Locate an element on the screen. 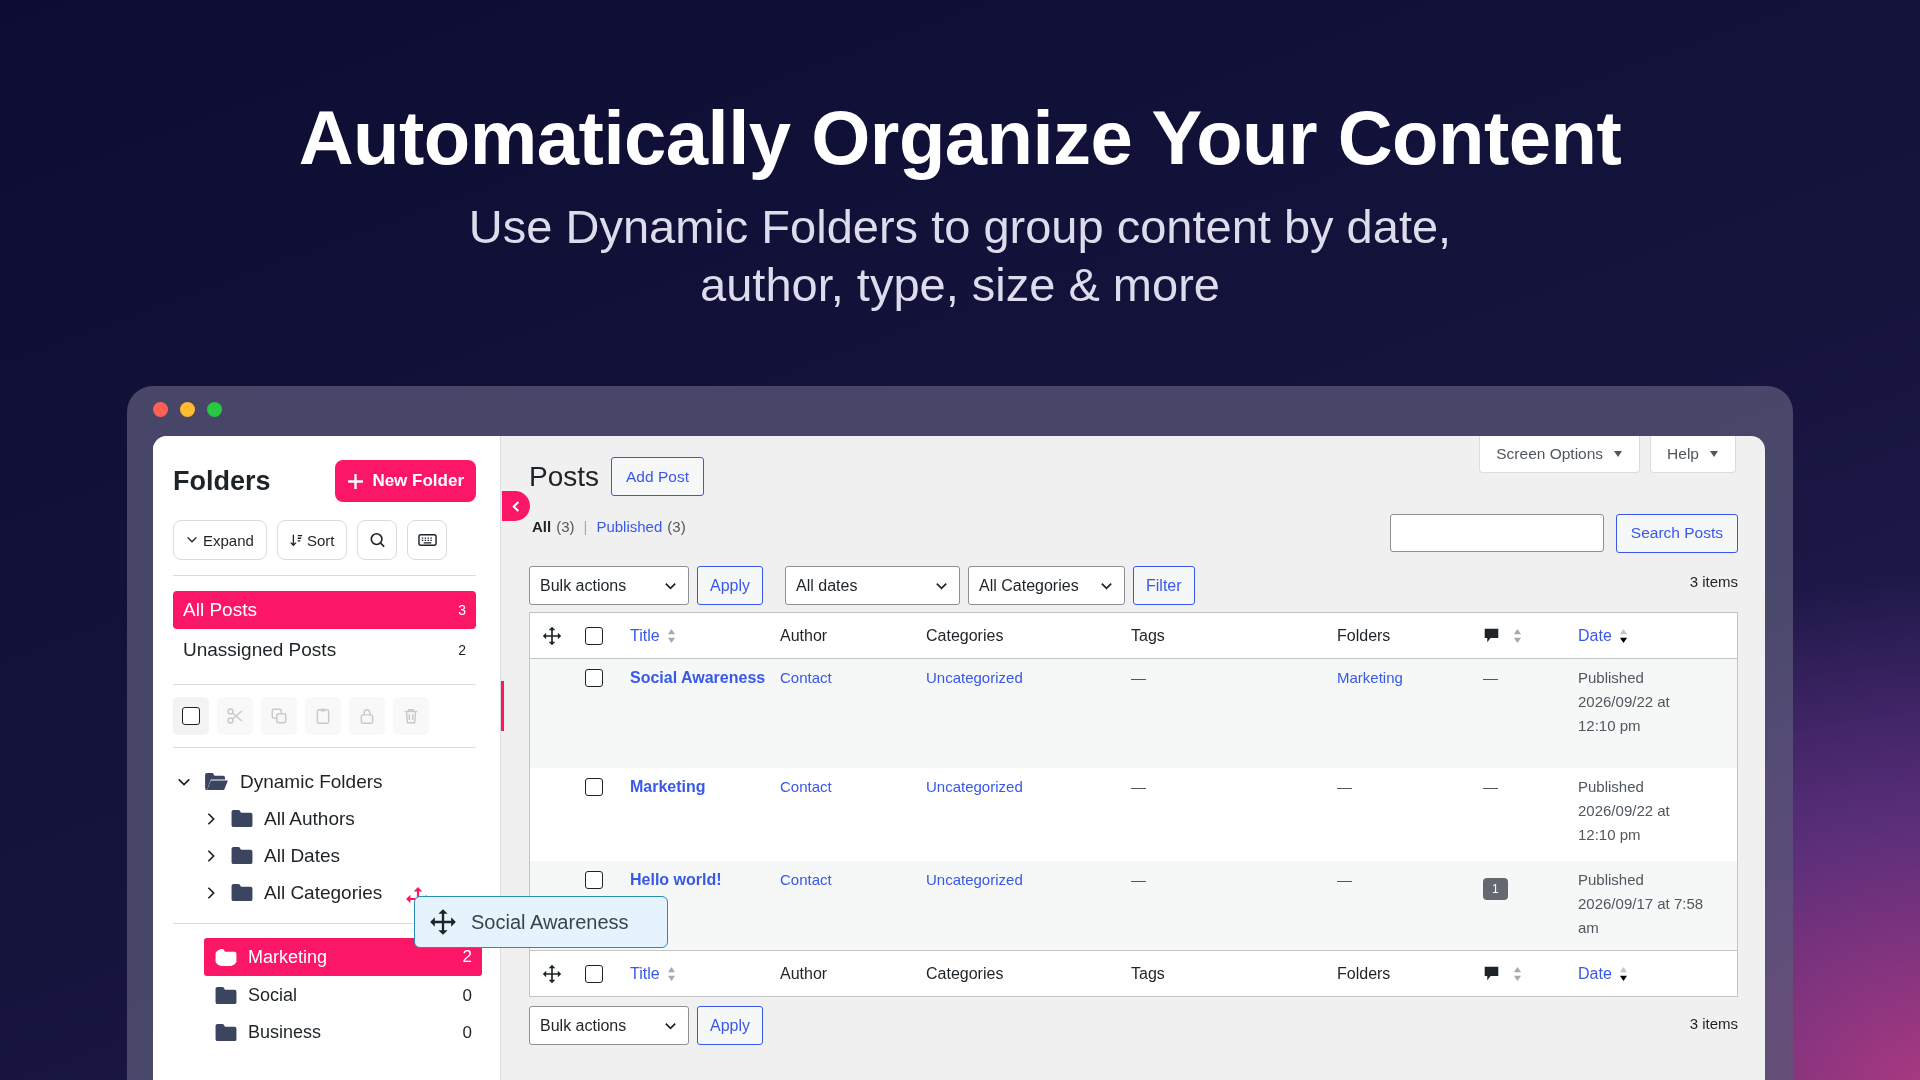  column-header: Folders is located at coordinates (1364, 973).